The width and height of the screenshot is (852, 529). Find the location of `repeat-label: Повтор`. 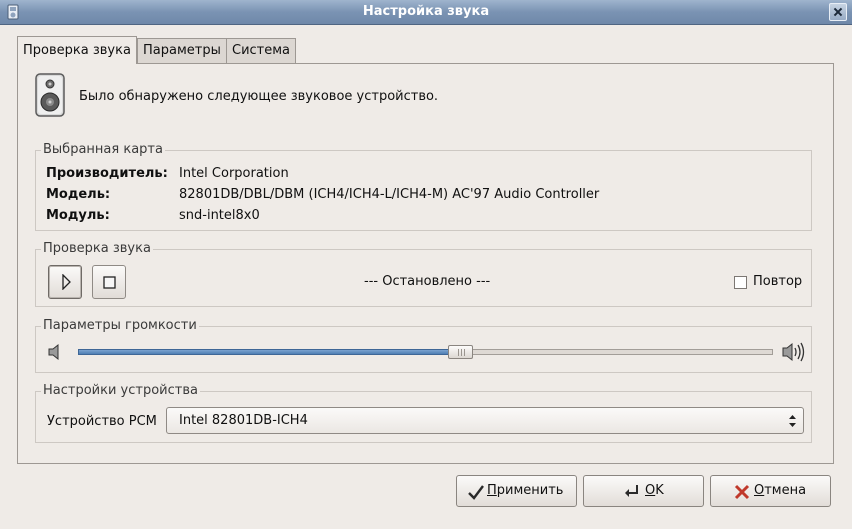

repeat-label: Повтор is located at coordinates (777, 281).